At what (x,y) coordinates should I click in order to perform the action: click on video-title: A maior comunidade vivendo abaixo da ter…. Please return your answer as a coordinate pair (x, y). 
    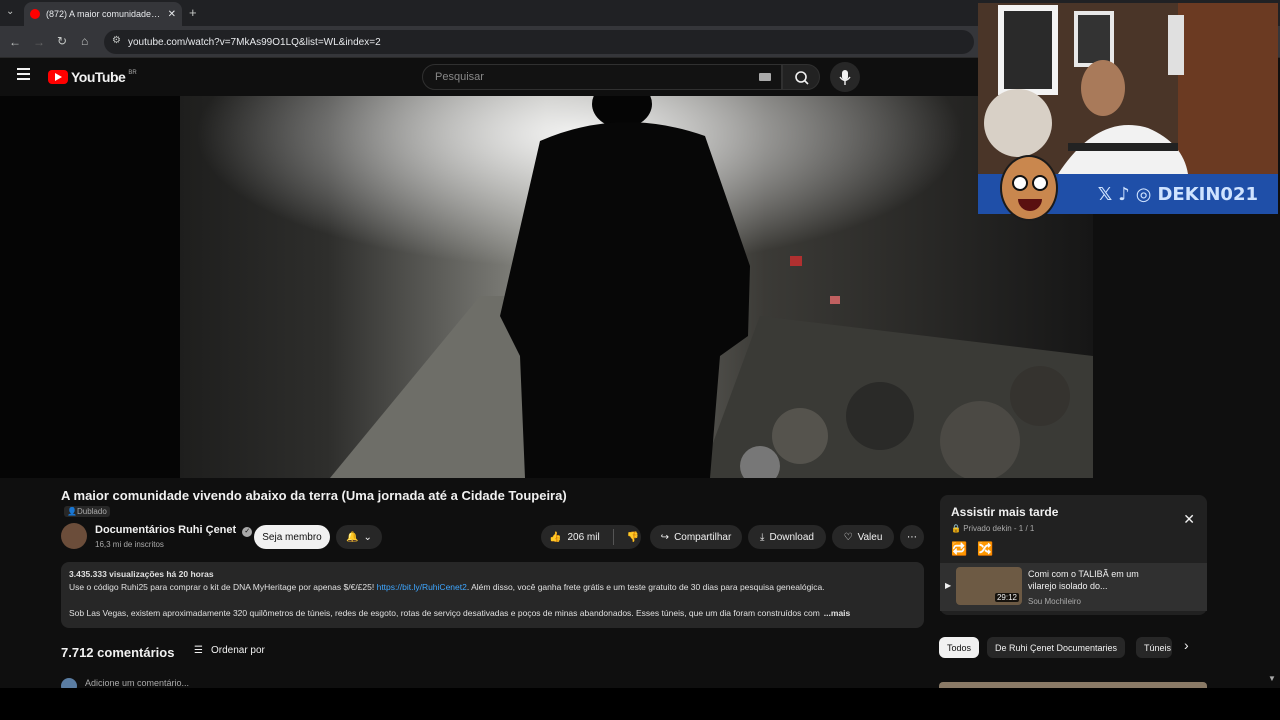
    Looking at the image, I should click on (314, 495).